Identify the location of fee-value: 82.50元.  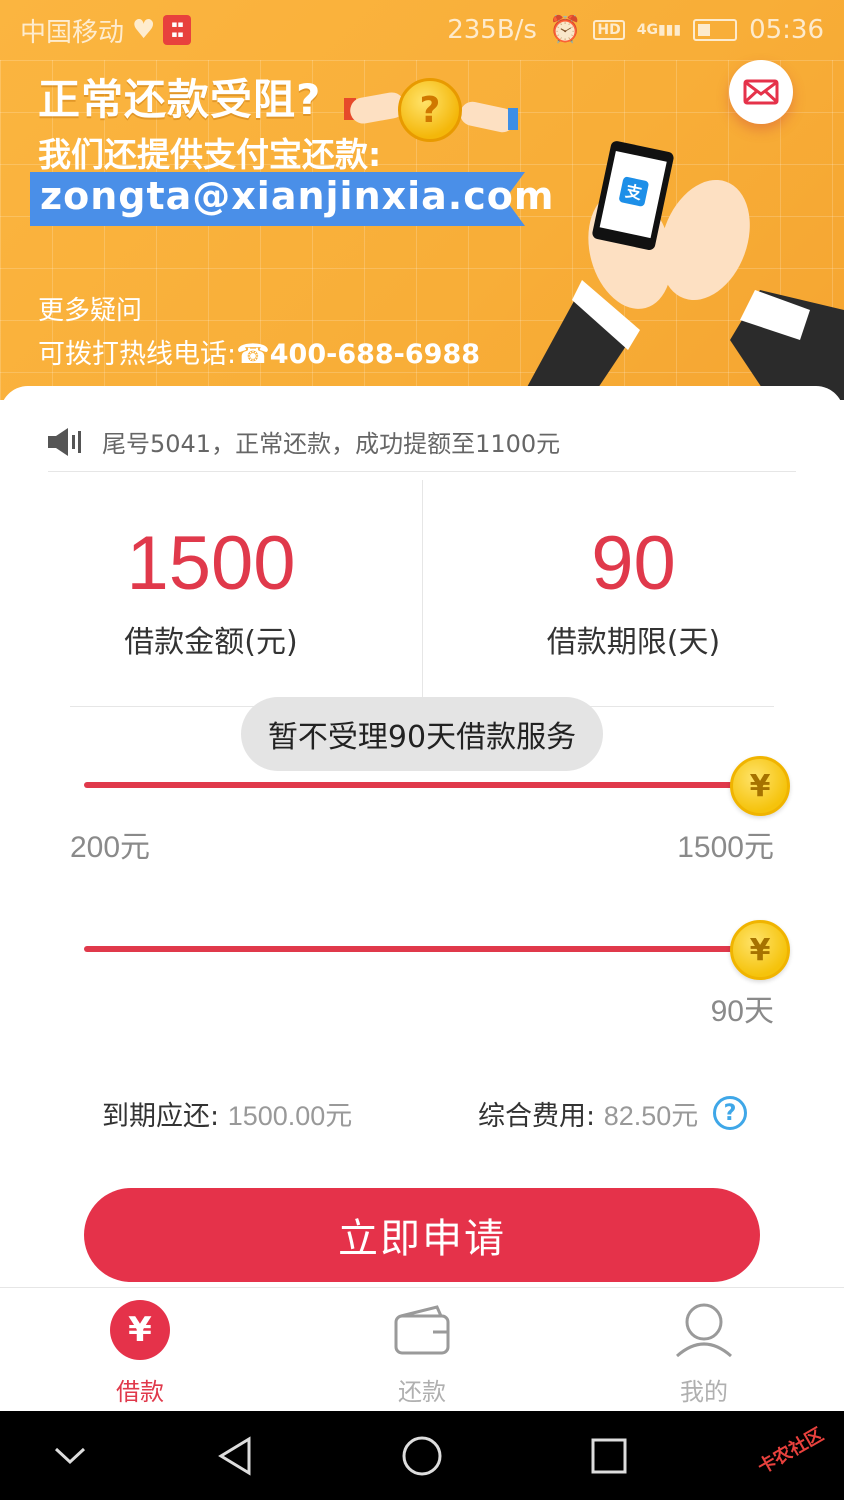
(651, 1116).